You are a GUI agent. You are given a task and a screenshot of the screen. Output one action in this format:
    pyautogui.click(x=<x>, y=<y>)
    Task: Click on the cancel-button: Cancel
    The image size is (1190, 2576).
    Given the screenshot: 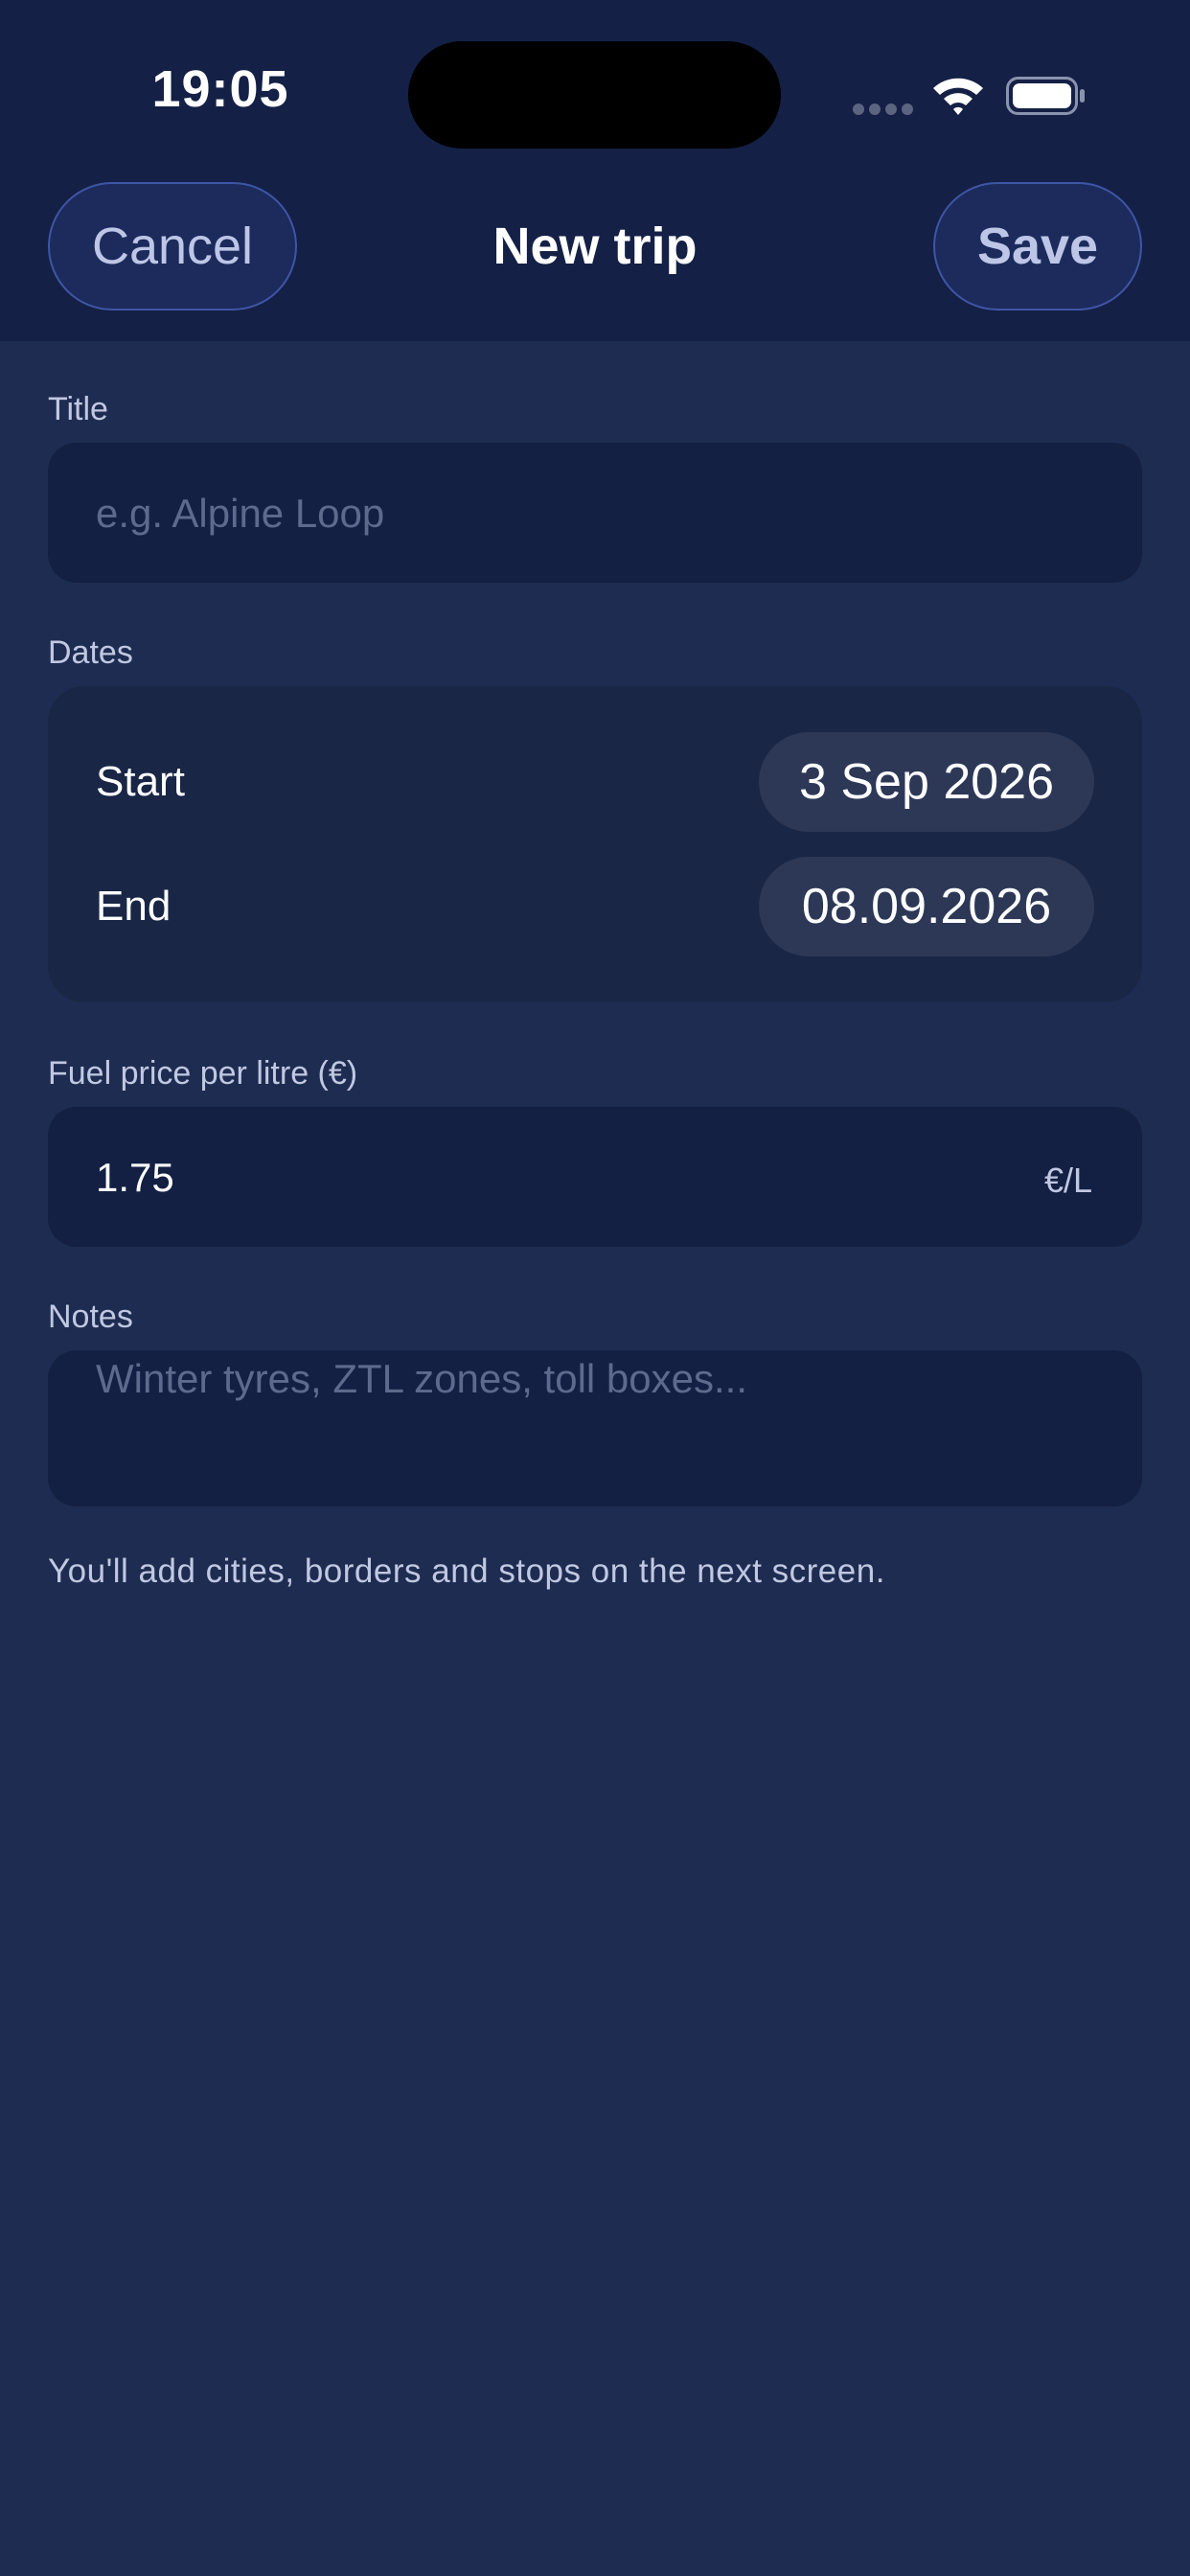 What is the action you would take?
    pyautogui.click(x=172, y=246)
    